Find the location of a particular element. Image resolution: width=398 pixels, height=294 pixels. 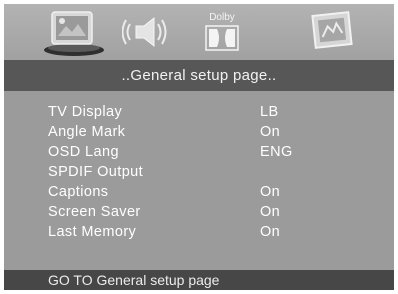

menu-item-last-memory: Last Memory On is located at coordinates (199, 232).